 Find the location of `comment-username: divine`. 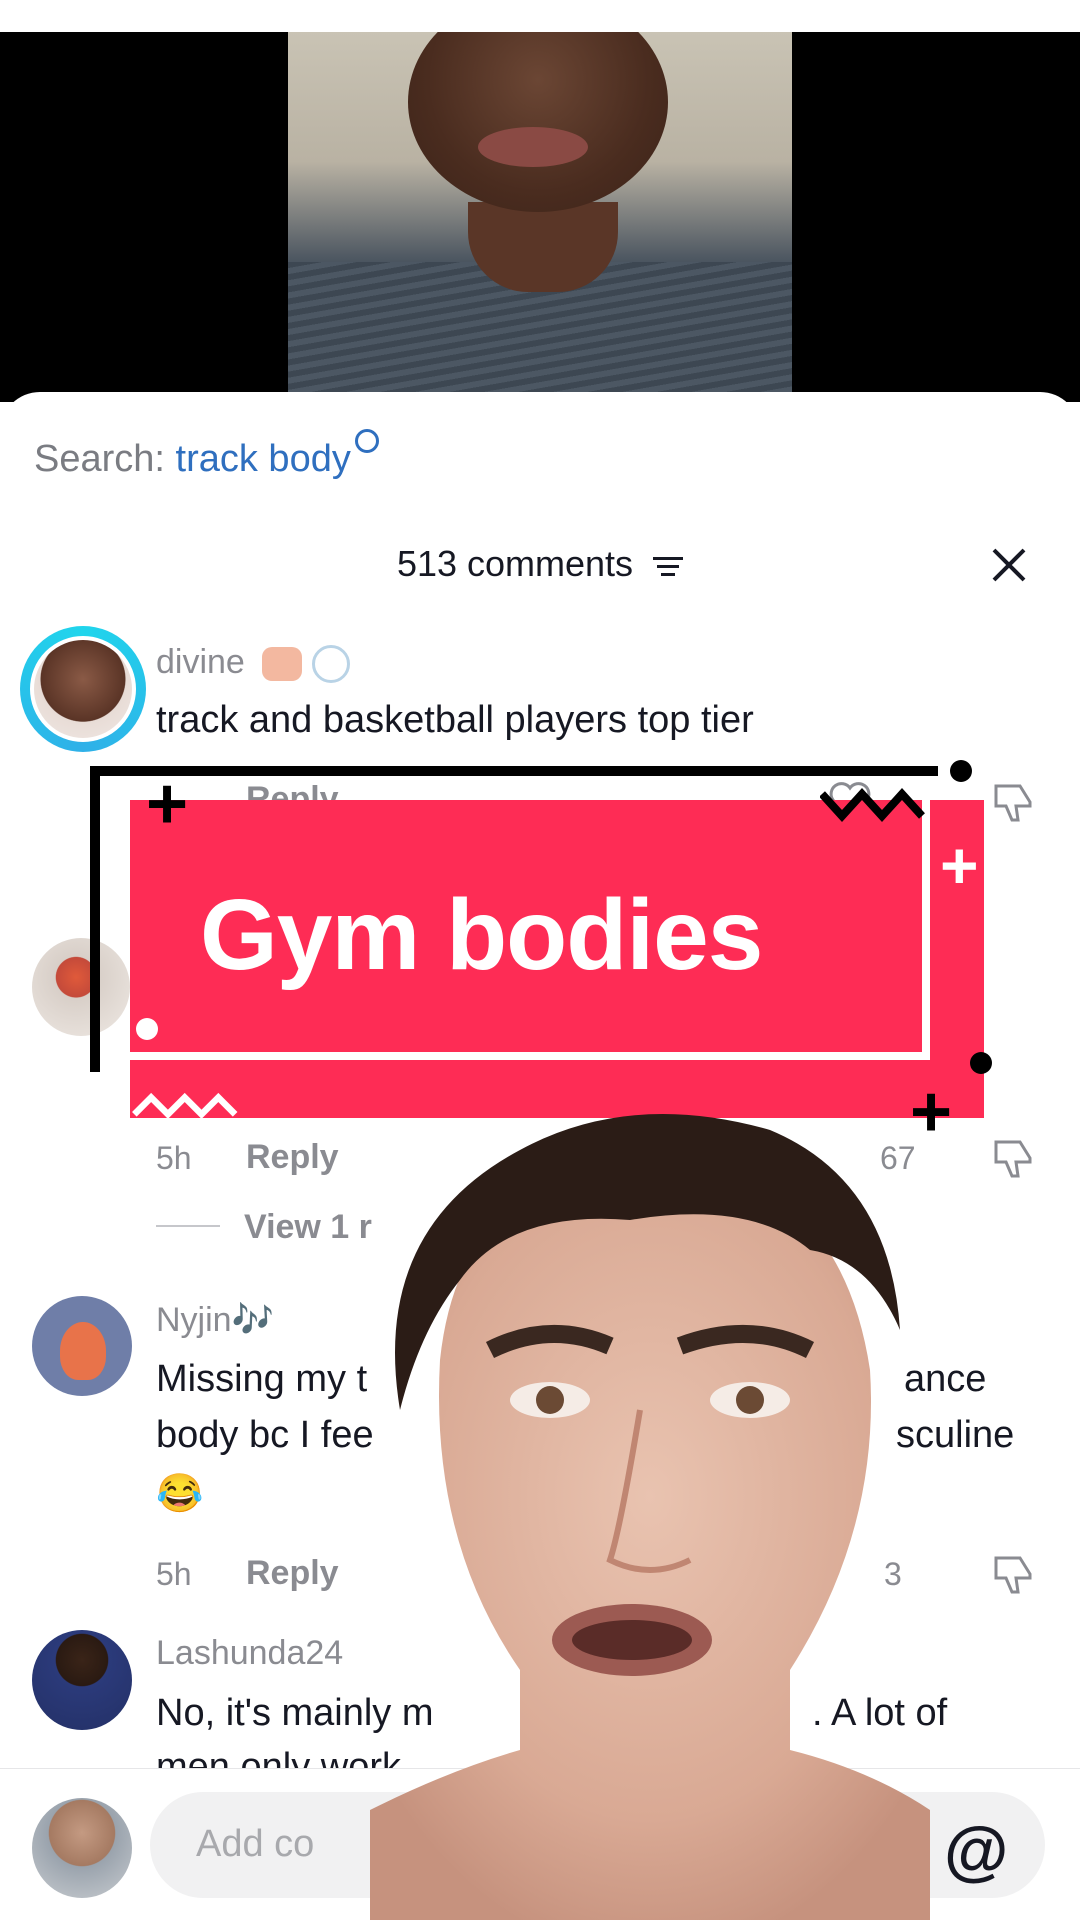

comment-username: divine is located at coordinates (253, 663).